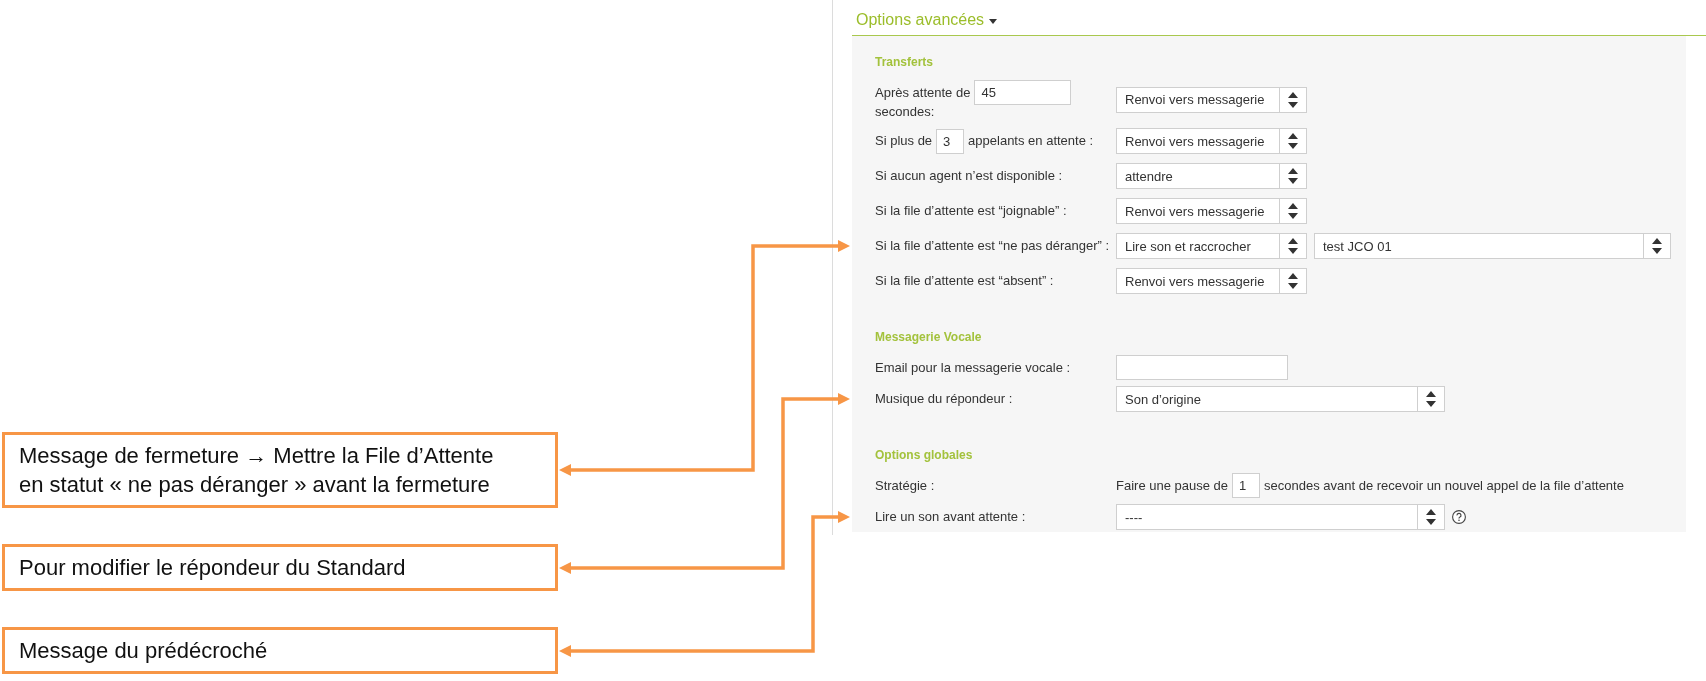 The height and width of the screenshot is (681, 1706). I want to click on field-label: Musique du répondeur :, so click(944, 398).